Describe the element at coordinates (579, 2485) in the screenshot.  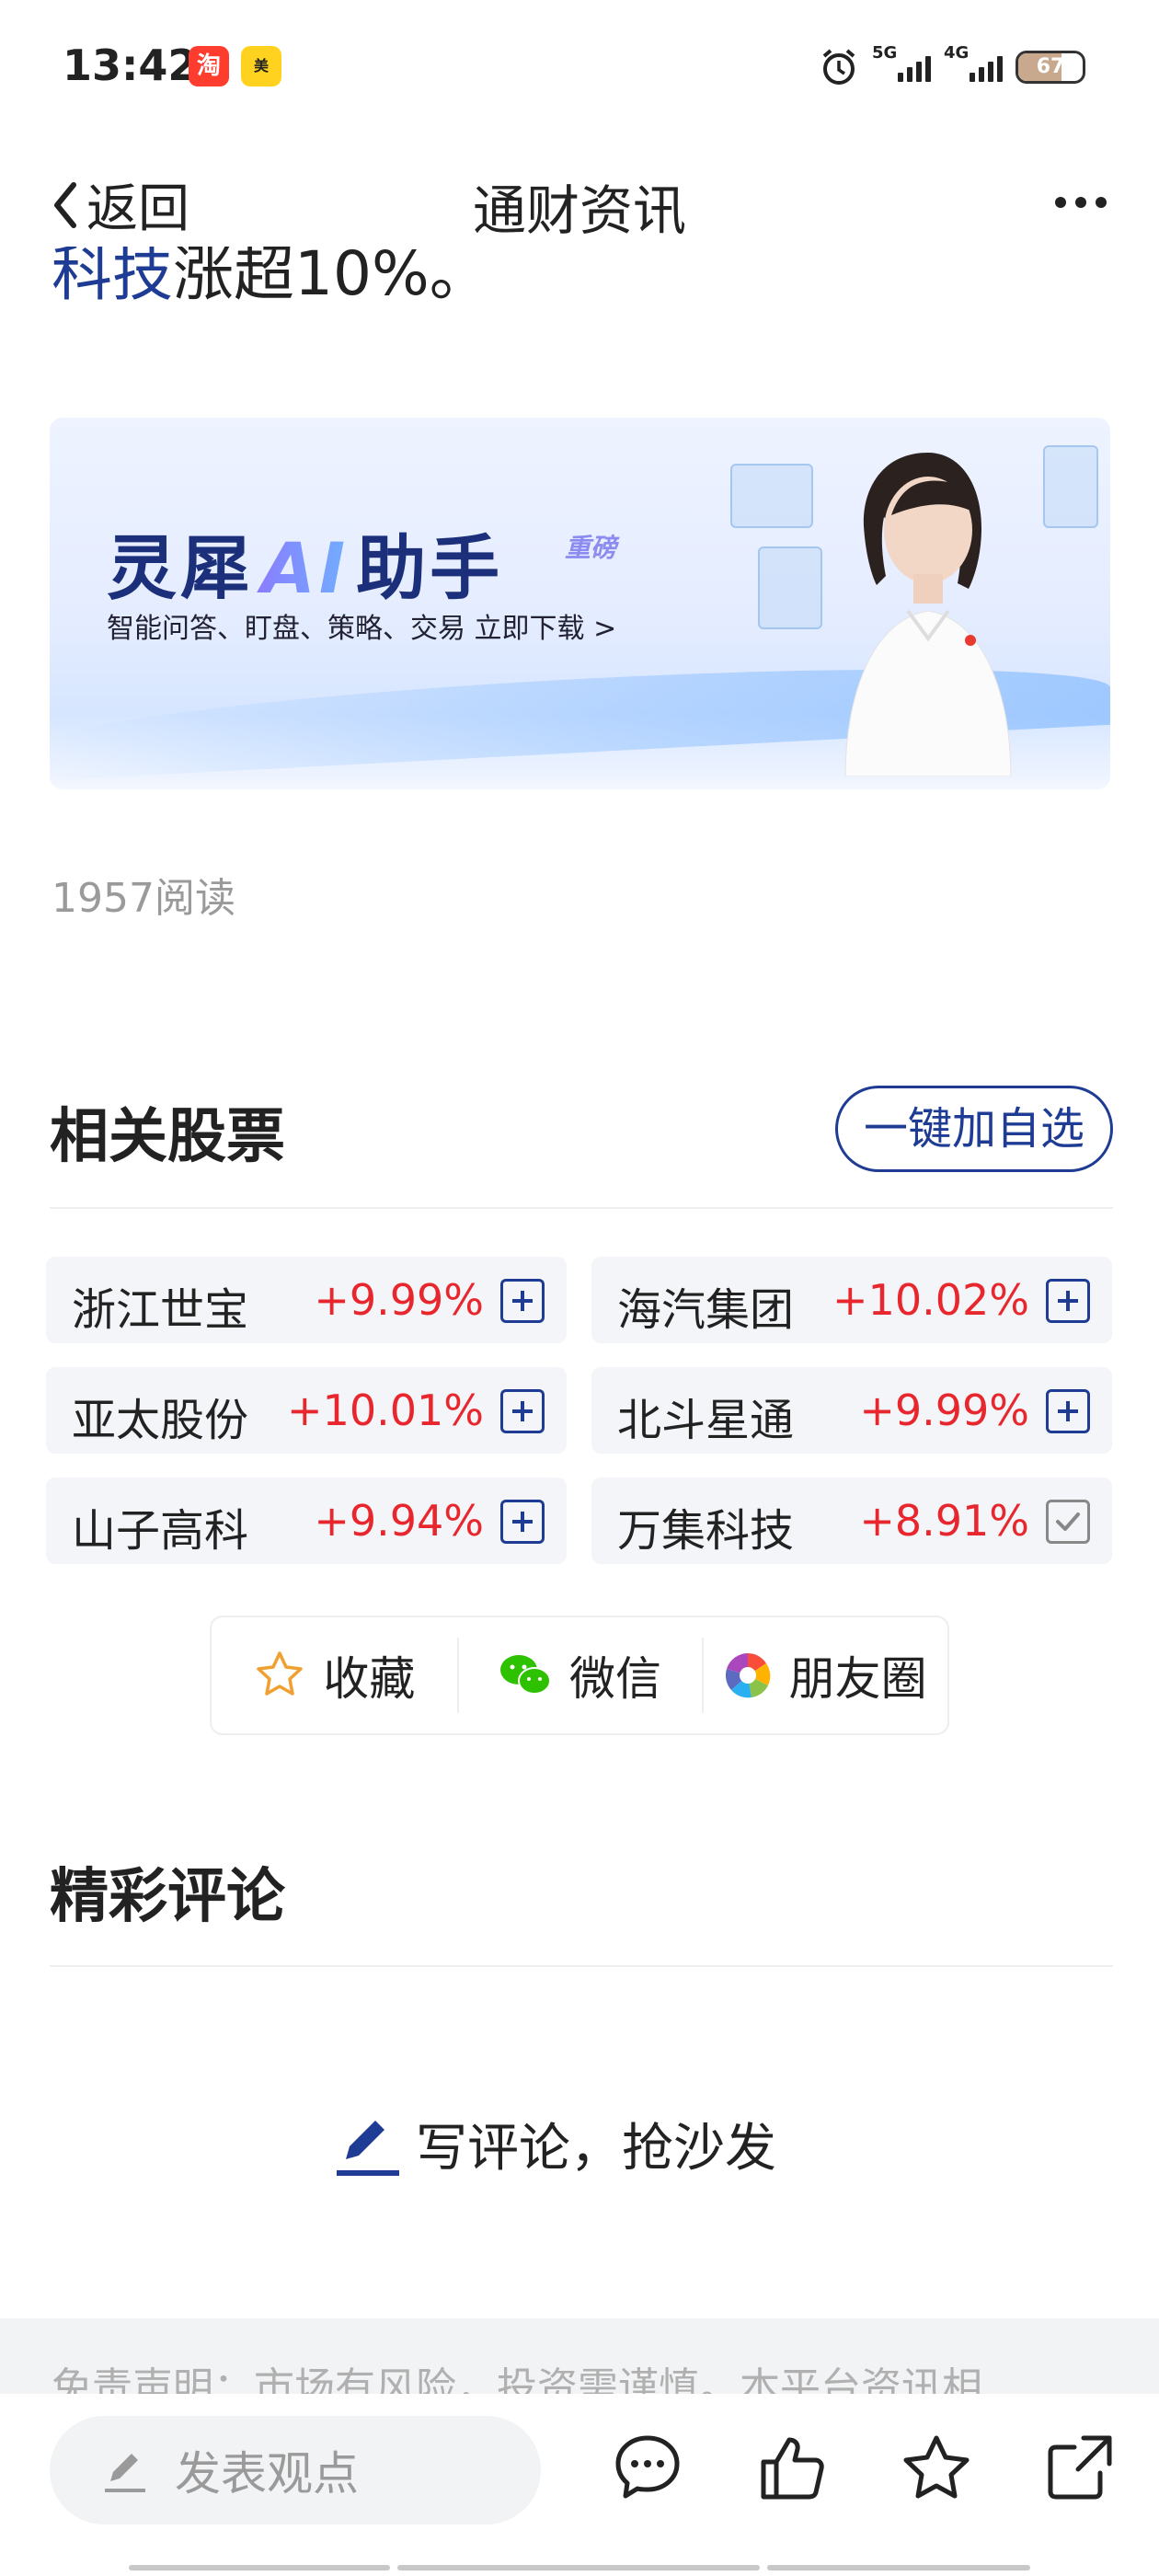
I see `bottom-action-bar: 发表观点` at that location.